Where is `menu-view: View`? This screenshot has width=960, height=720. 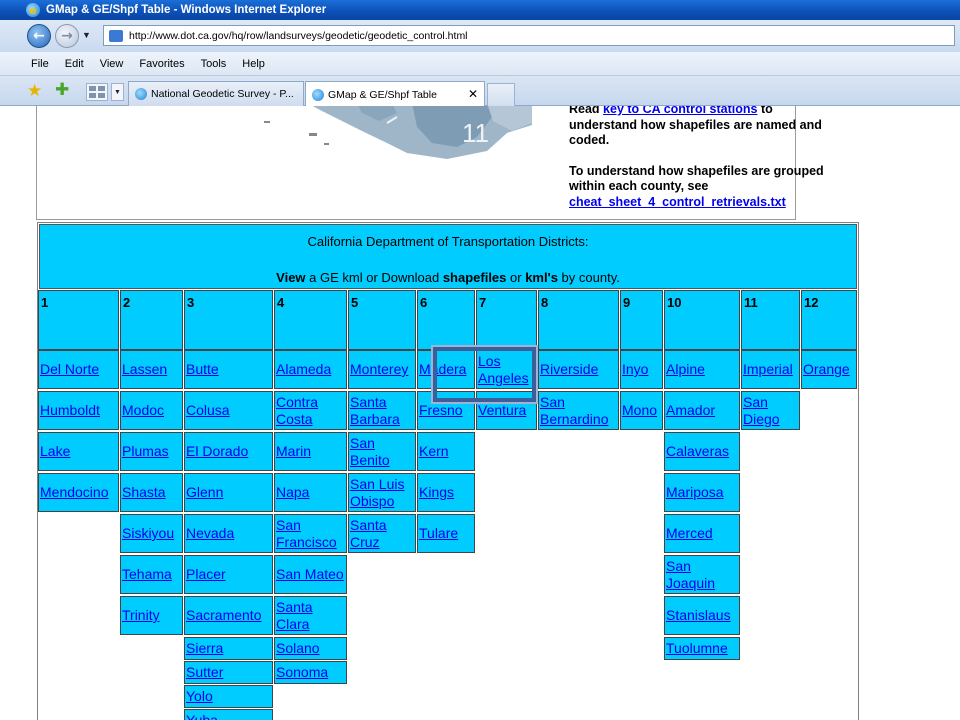 menu-view: View is located at coordinates (112, 64).